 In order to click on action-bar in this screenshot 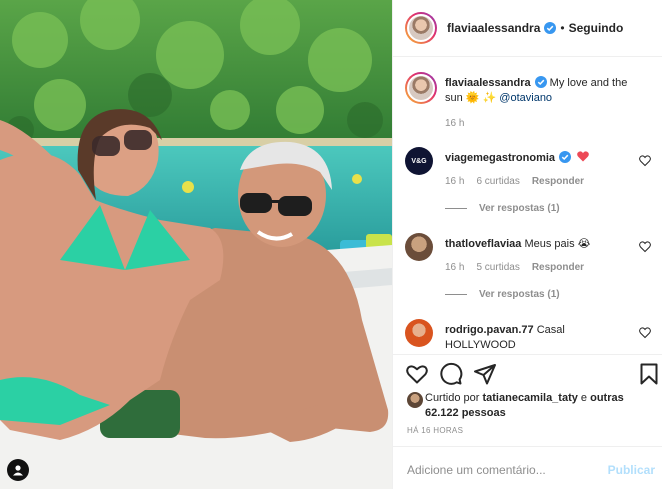, I will do `click(527, 374)`.